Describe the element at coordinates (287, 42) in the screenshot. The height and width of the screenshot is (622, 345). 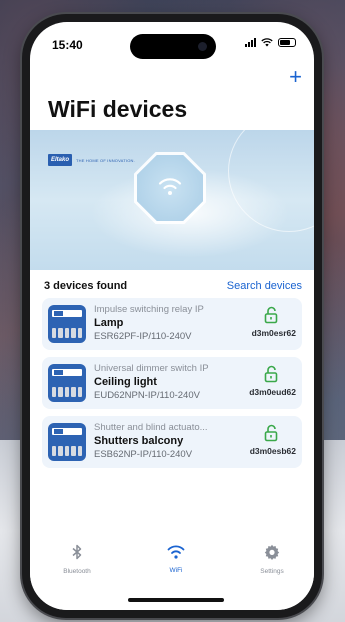
I see `battery-icon` at that location.